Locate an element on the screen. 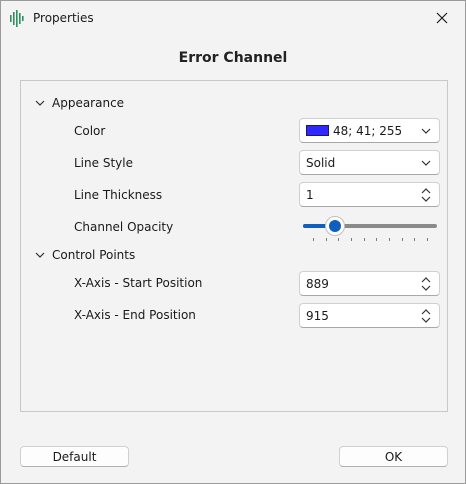 This screenshot has width=466, height=484. appearance-collapse-toggle is located at coordinates (40, 103).